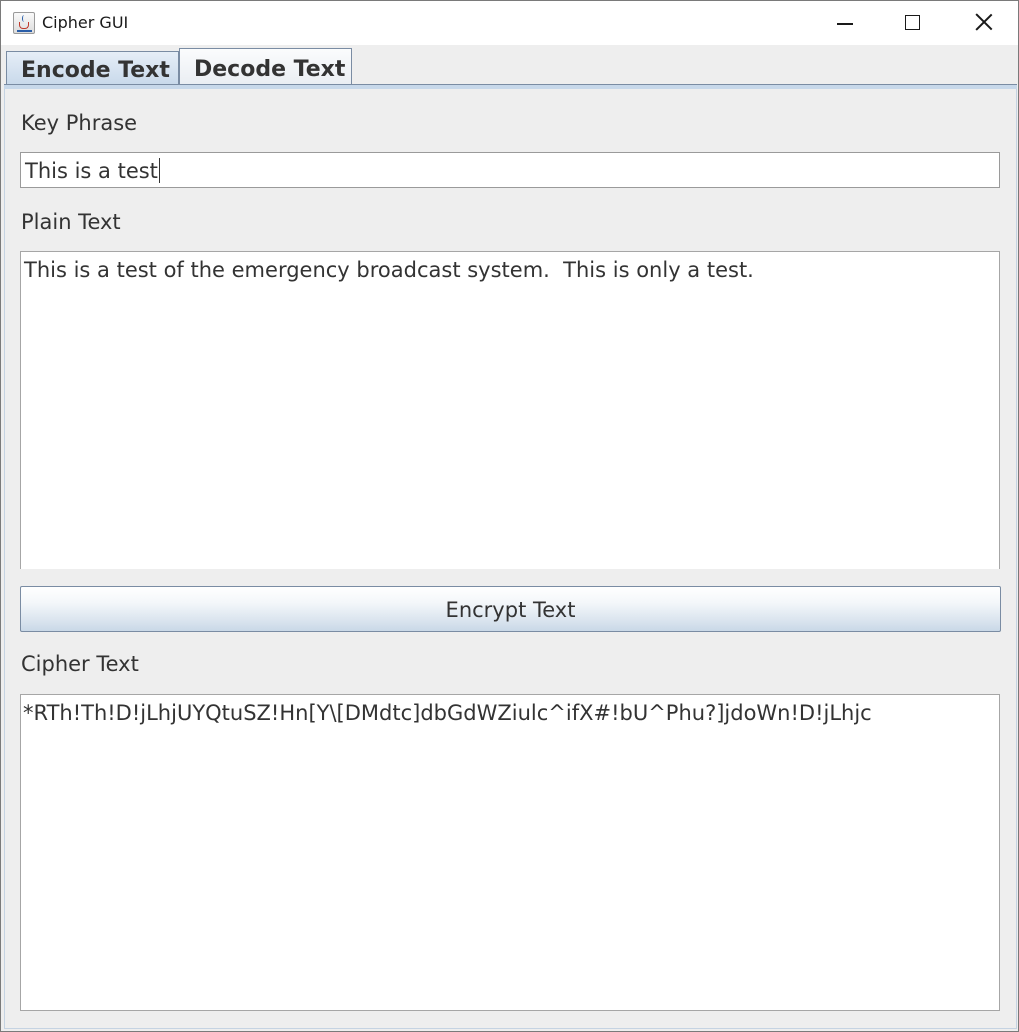  I want to click on minimize-button, so click(844, 23).